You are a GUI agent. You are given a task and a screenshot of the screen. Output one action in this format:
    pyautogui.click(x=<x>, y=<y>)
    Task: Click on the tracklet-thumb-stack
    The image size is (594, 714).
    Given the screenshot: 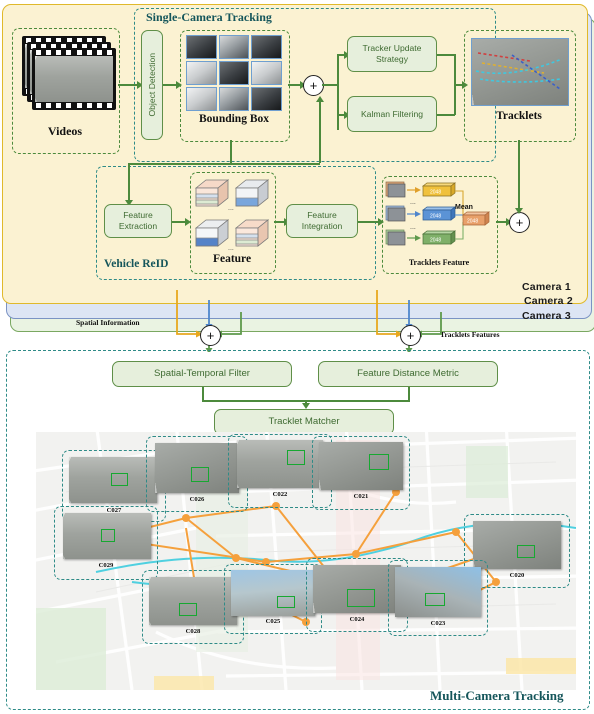 What is the action you would take?
    pyautogui.click(x=395, y=213)
    